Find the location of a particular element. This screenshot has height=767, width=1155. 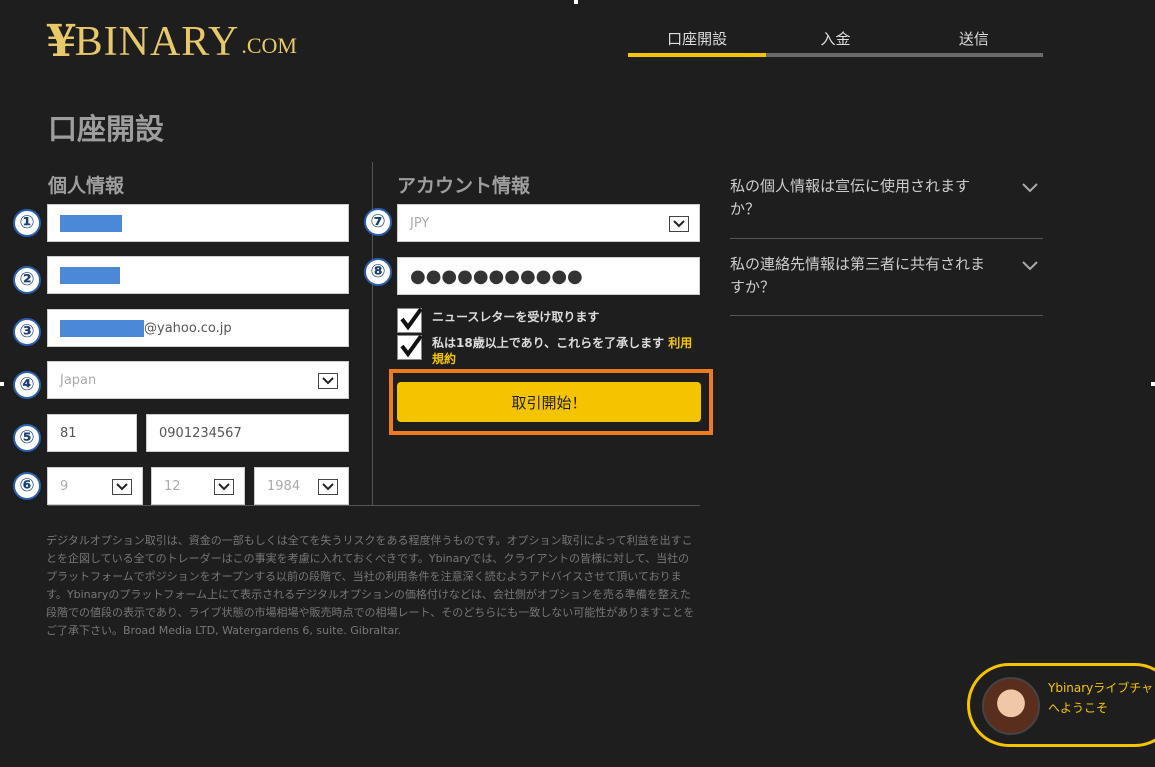

account-info-heading: アカウント情報 is located at coordinates (464, 186).